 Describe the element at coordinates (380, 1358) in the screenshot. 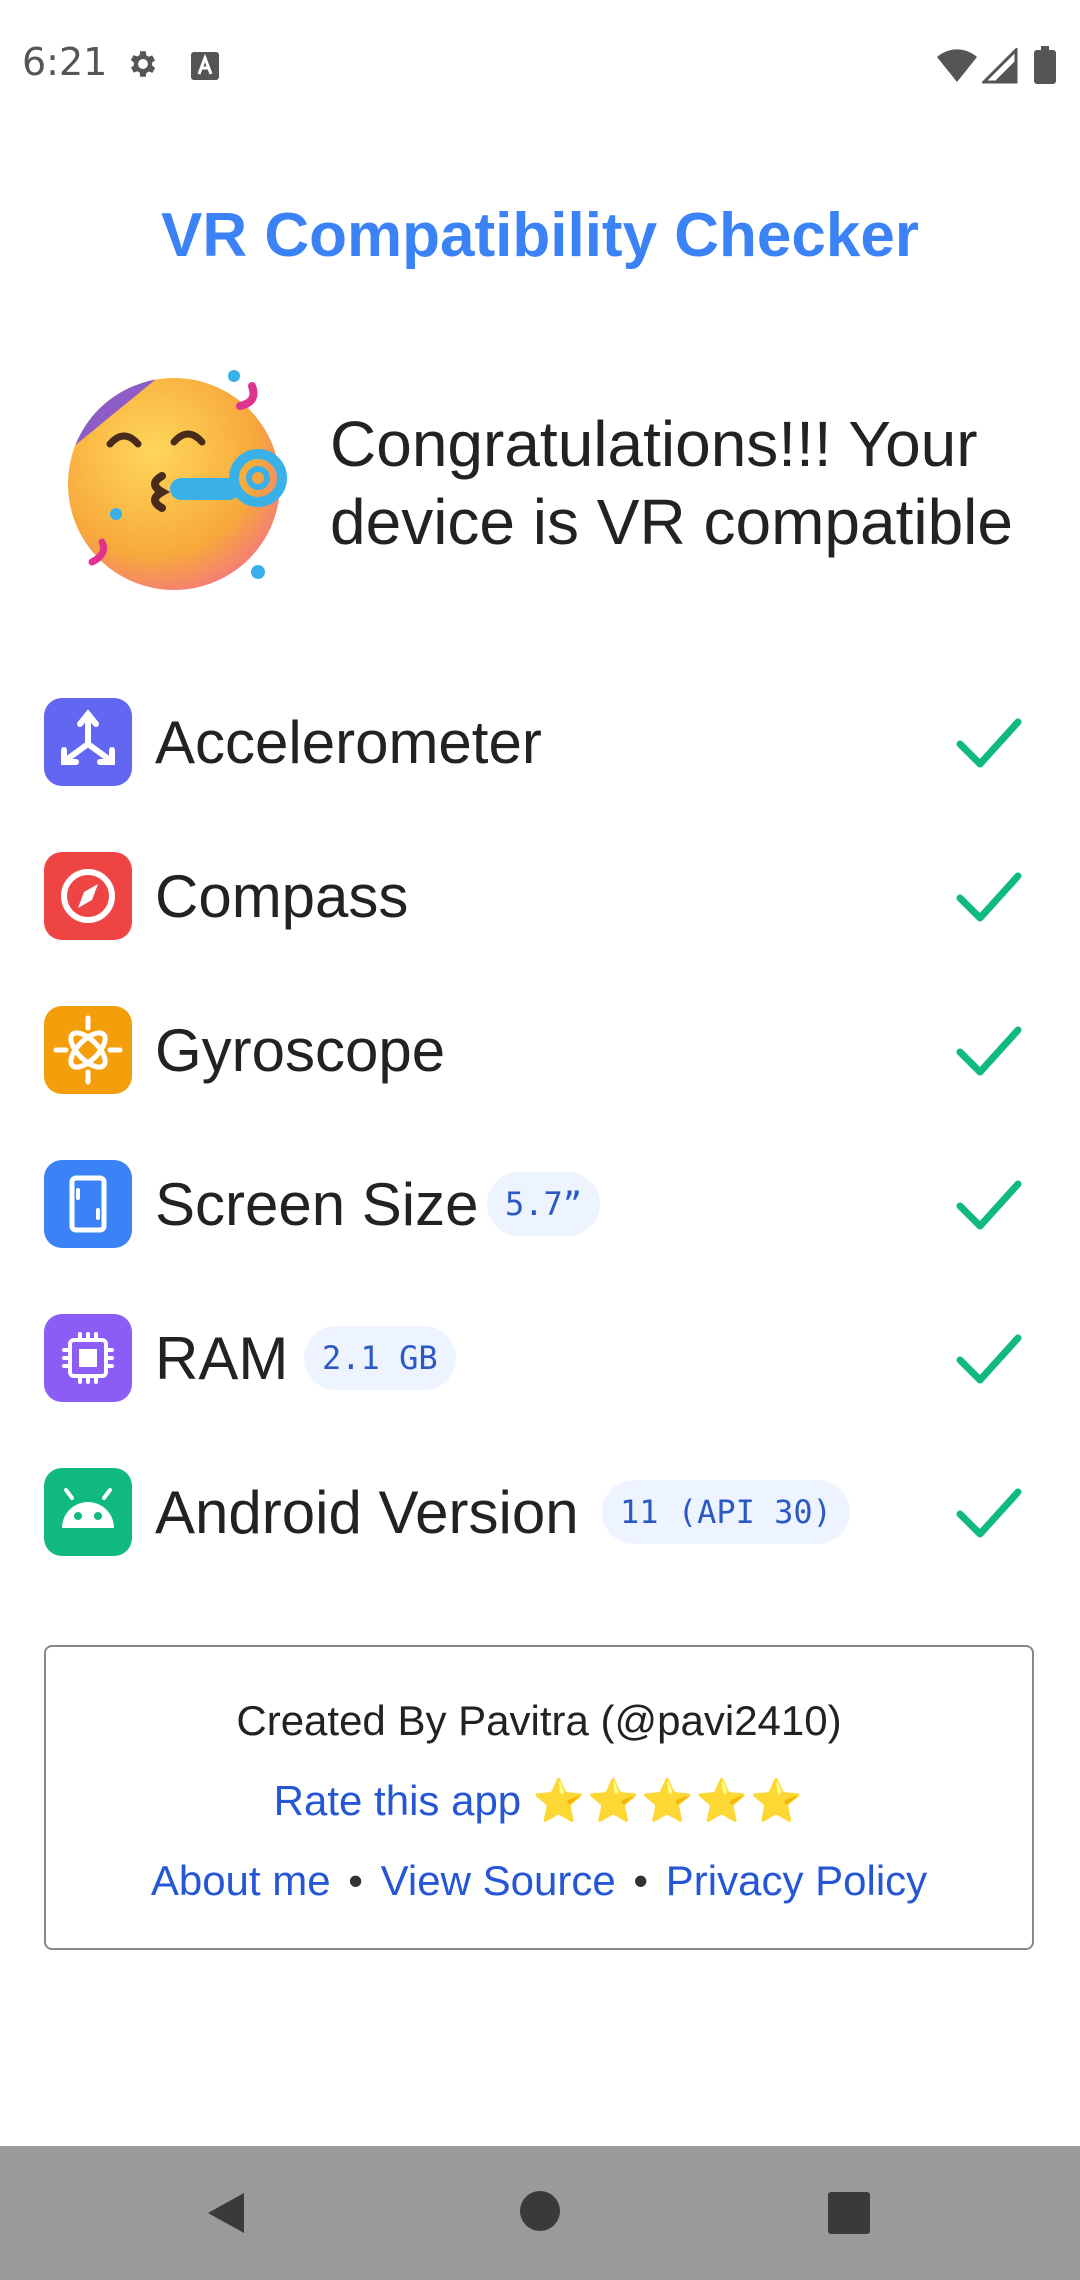

I see `ram-badge: 2.1 GB` at that location.